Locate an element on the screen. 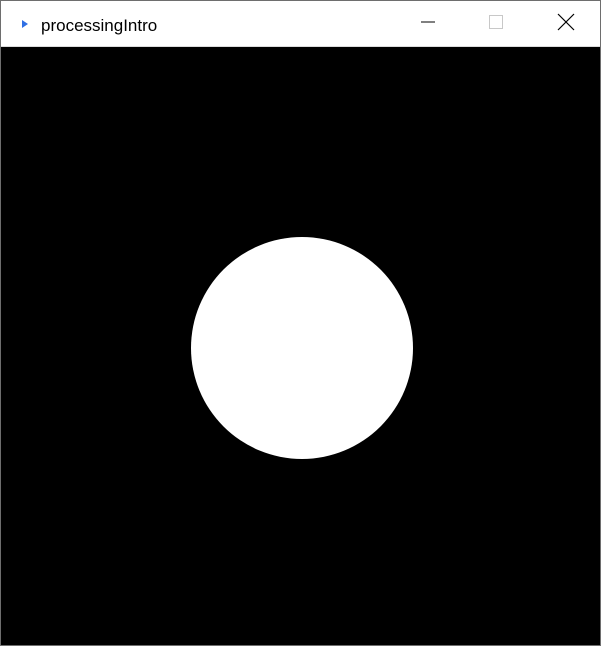 The image size is (601, 646). minimize-button is located at coordinates (428, 24).